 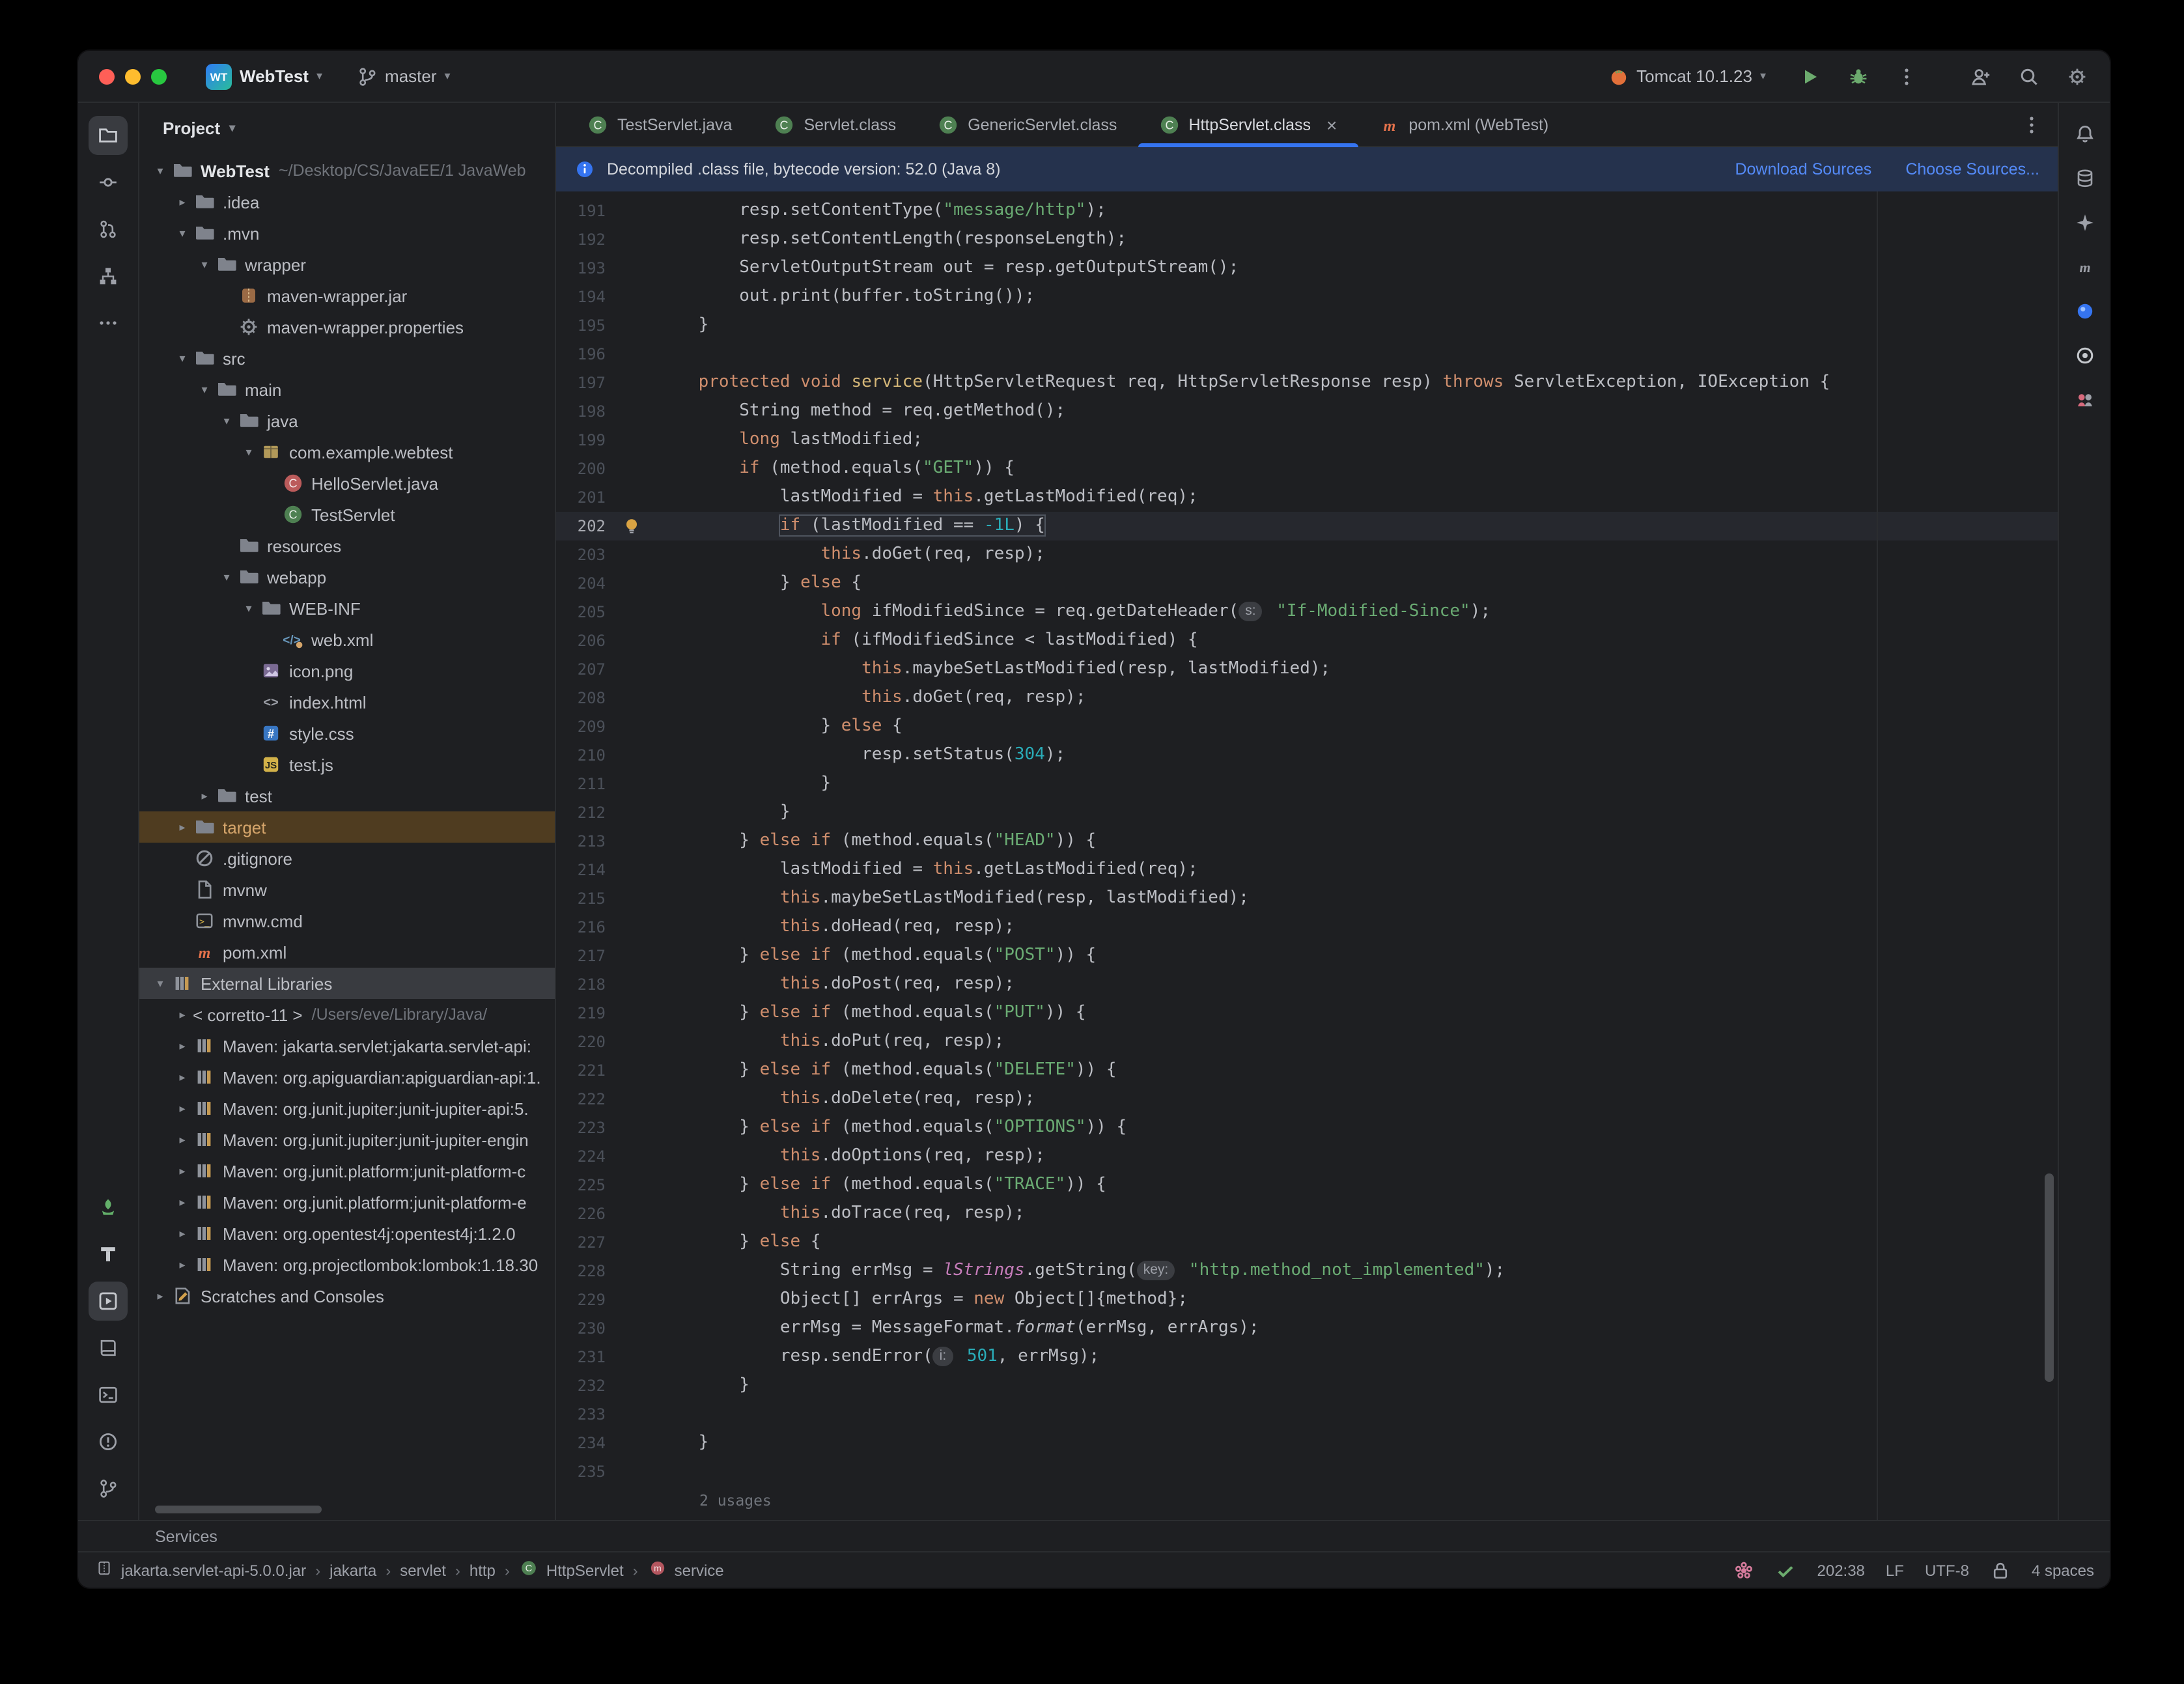 I want to click on tree-row: ▾ main, so click(x=347, y=389).